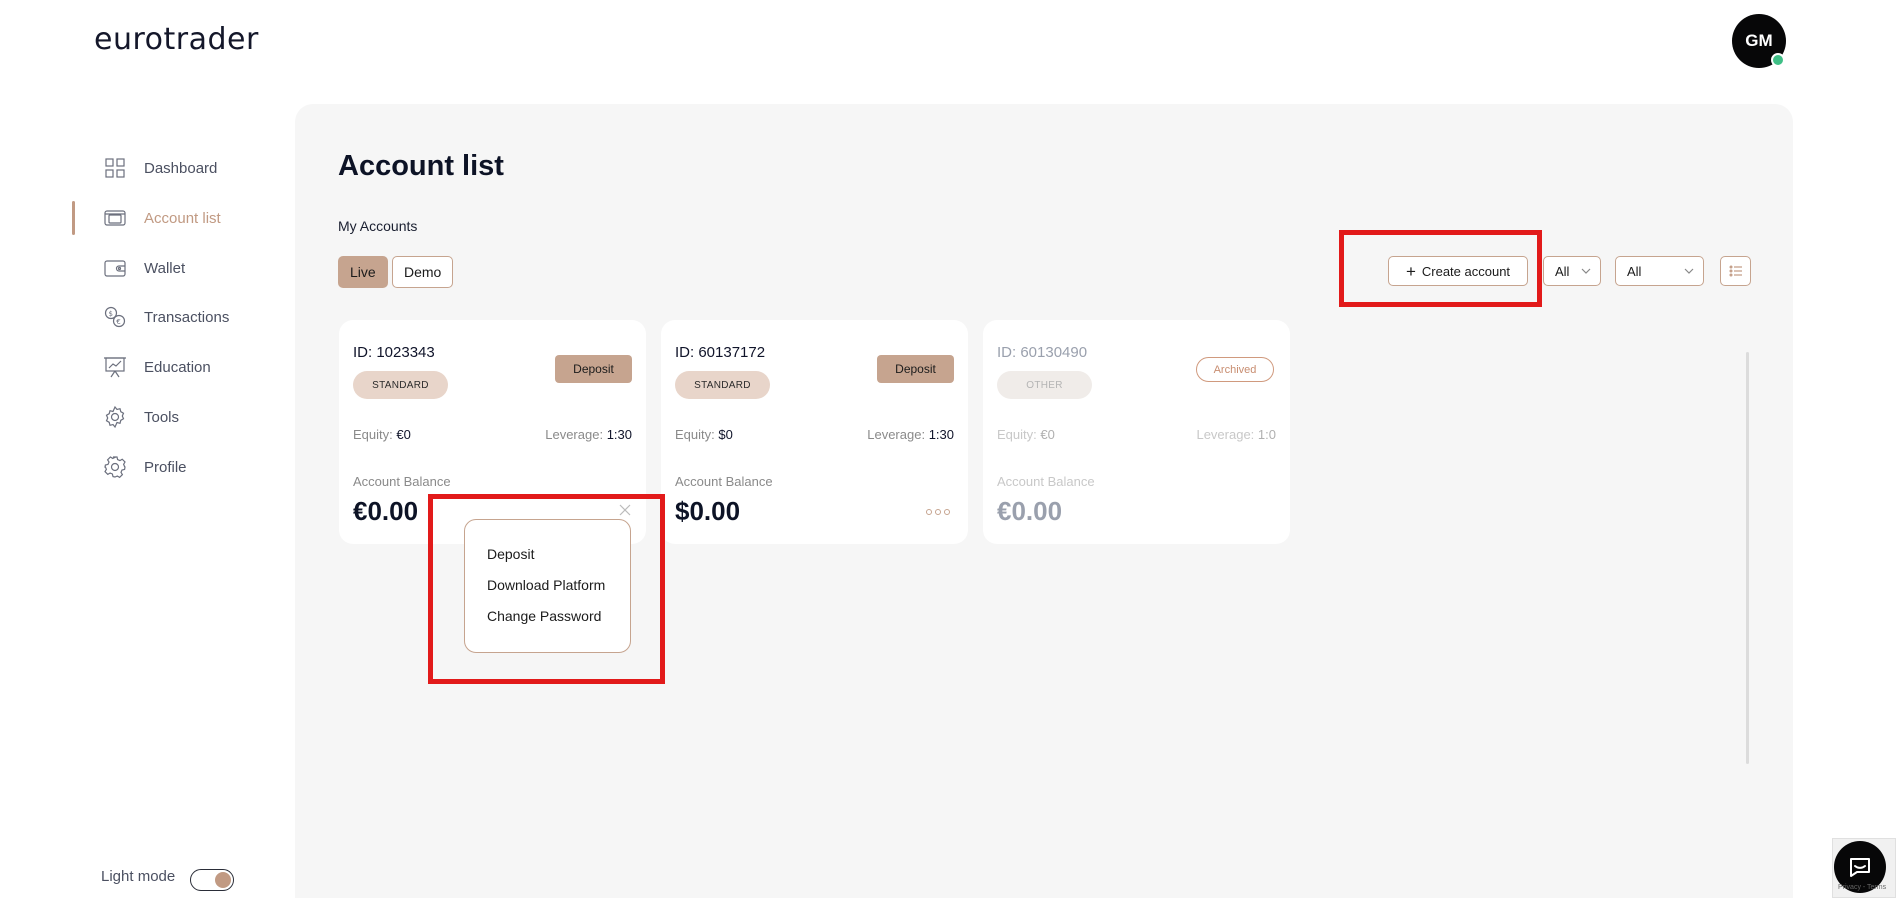 The height and width of the screenshot is (898, 1896). I want to click on chat-bubble-icon, so click(1860, 867).